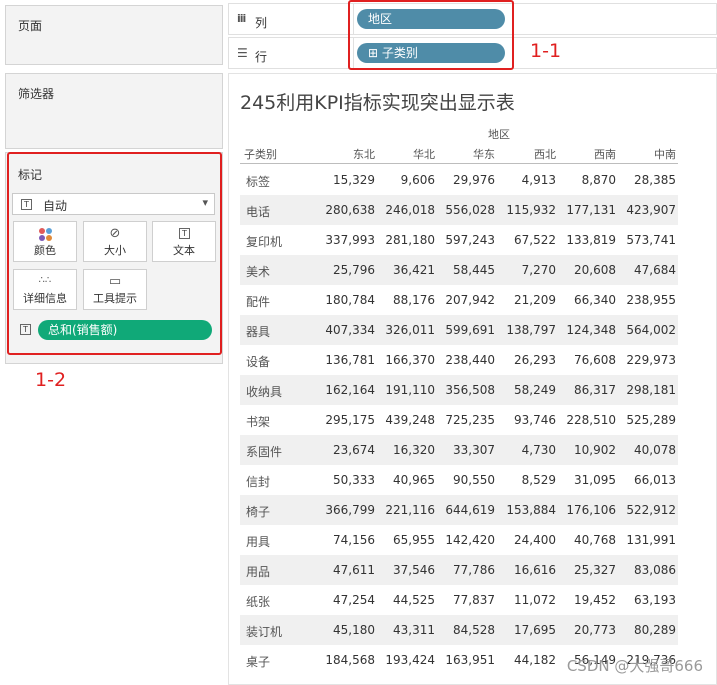  What do you see at coordinates (641, 154) in the screenshot?
I see `column-header: 中南` at bounding box center [641, 154].